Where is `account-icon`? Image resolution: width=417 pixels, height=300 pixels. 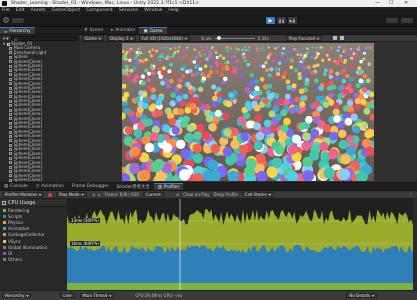 account-icon is located at coordinates (6, 20).